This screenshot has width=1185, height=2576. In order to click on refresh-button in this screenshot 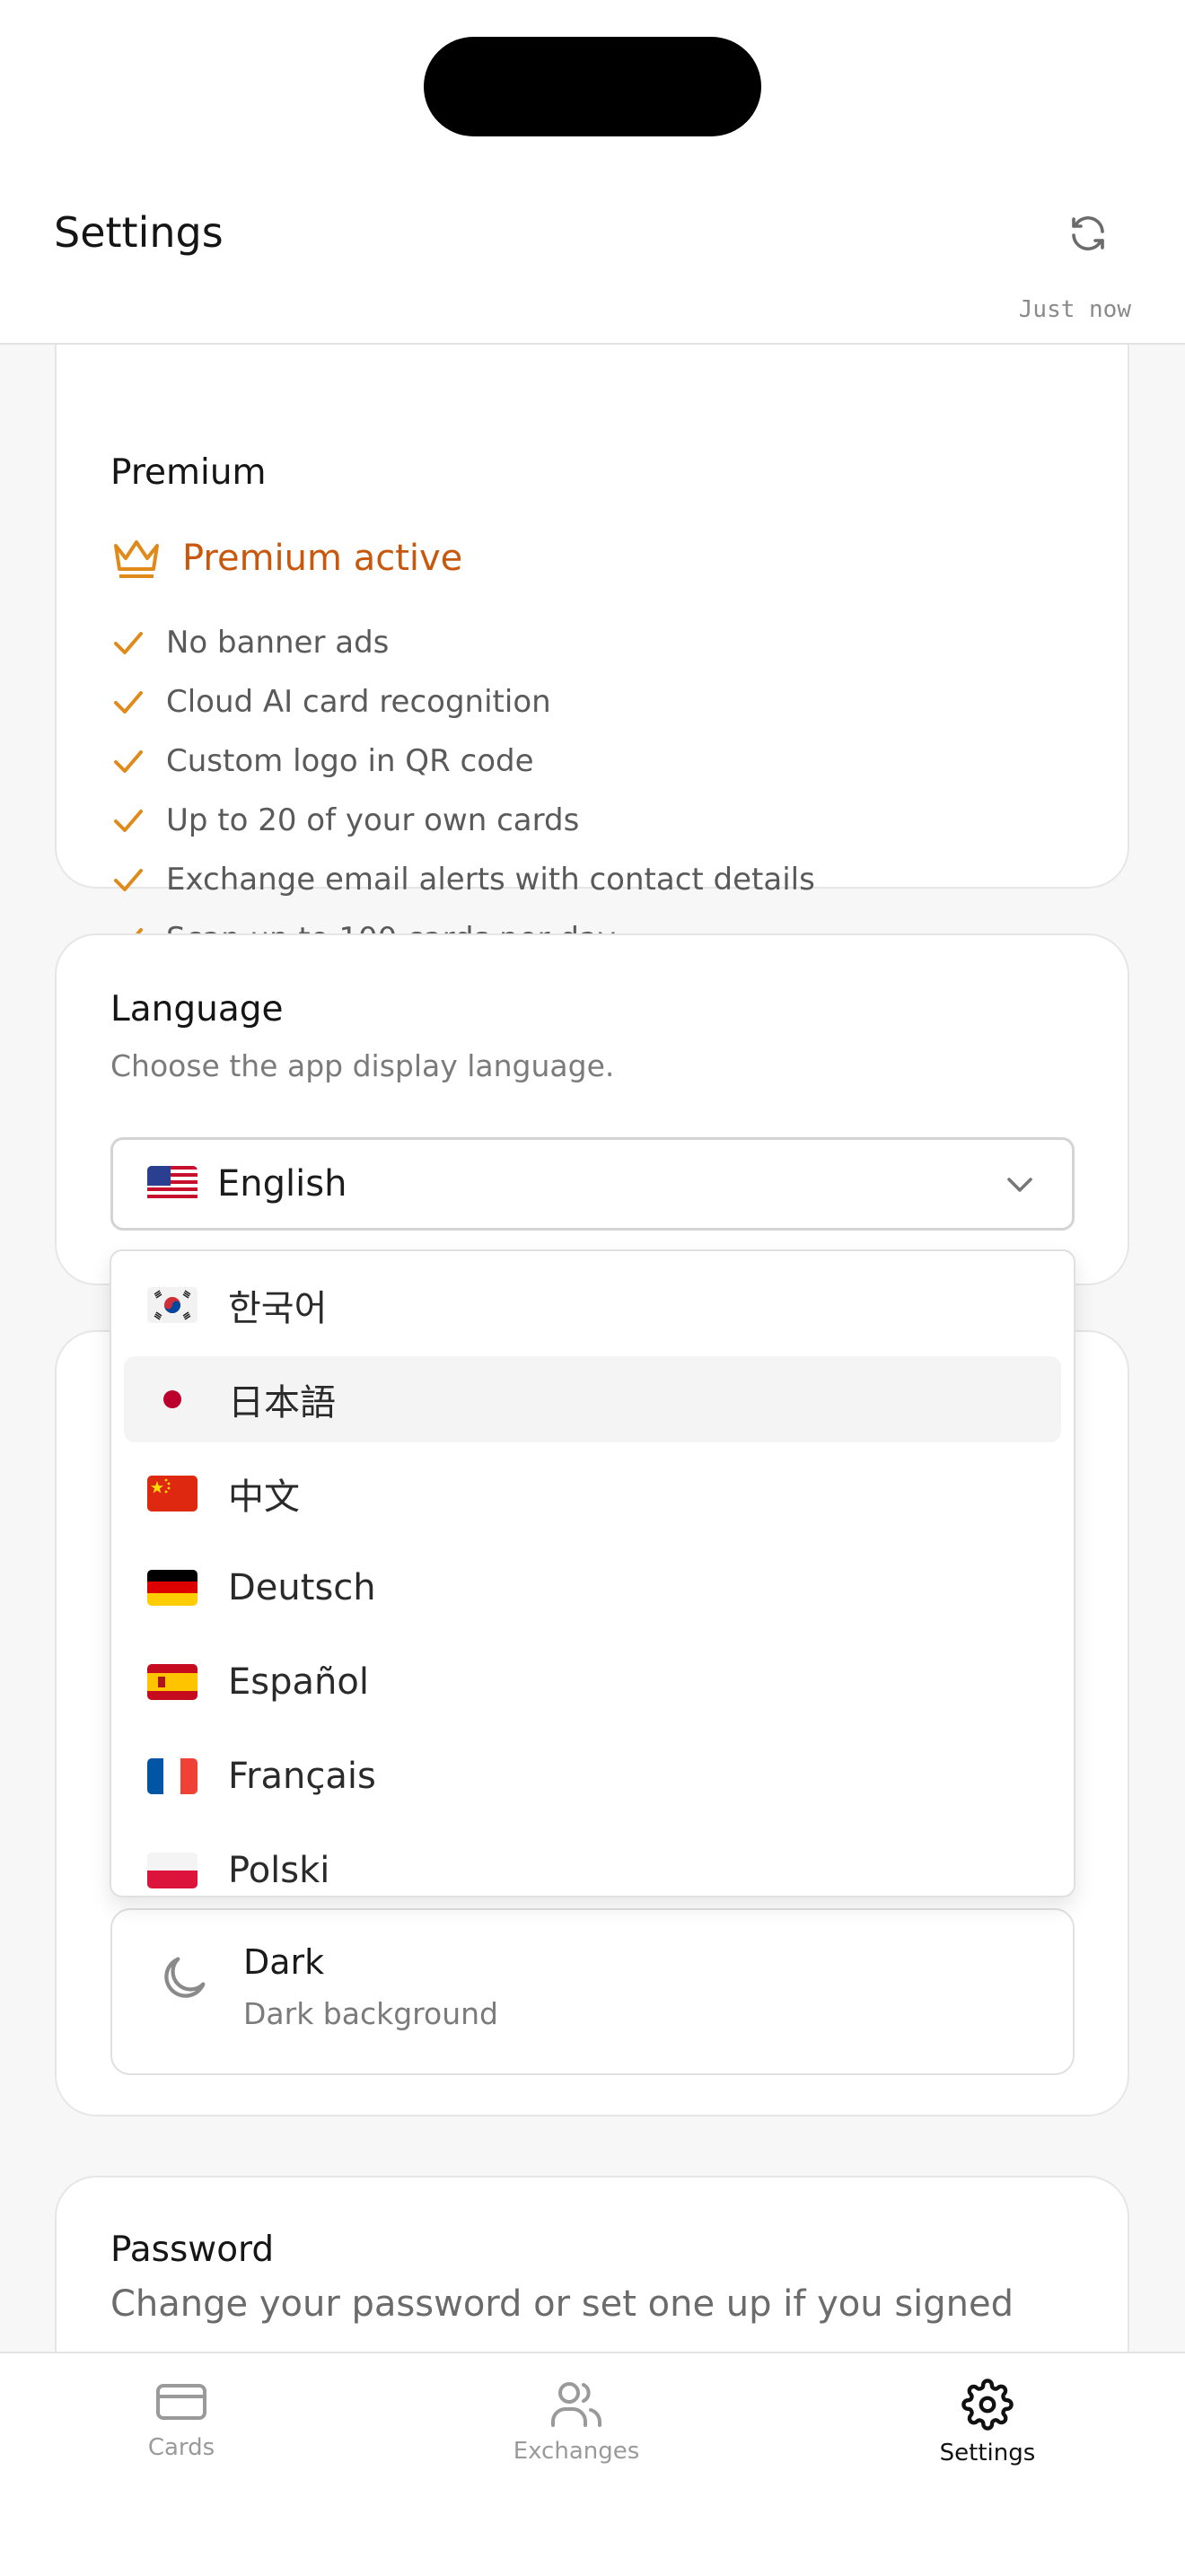, I will do `click(1088, 233)`.